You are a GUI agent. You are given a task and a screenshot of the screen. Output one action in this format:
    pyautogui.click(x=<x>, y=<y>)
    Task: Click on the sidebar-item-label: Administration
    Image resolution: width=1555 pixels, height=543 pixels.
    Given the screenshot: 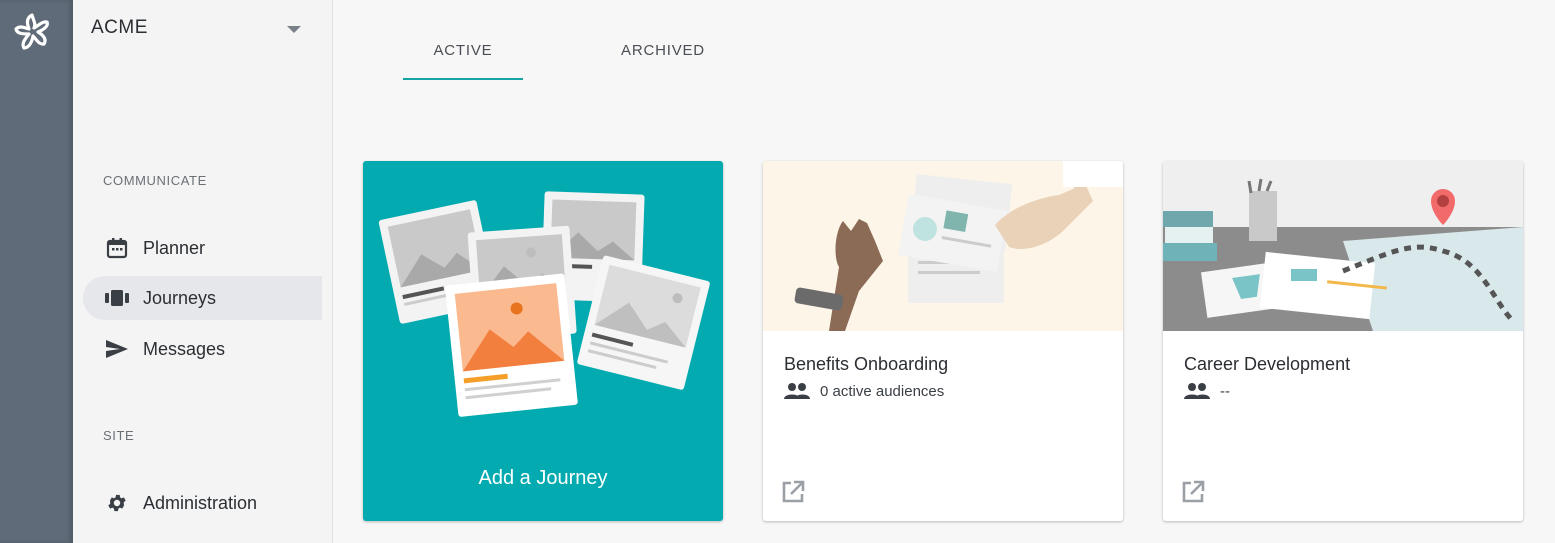 What is the action you would take?
    pyautogui.click(x=200, y=502)
    